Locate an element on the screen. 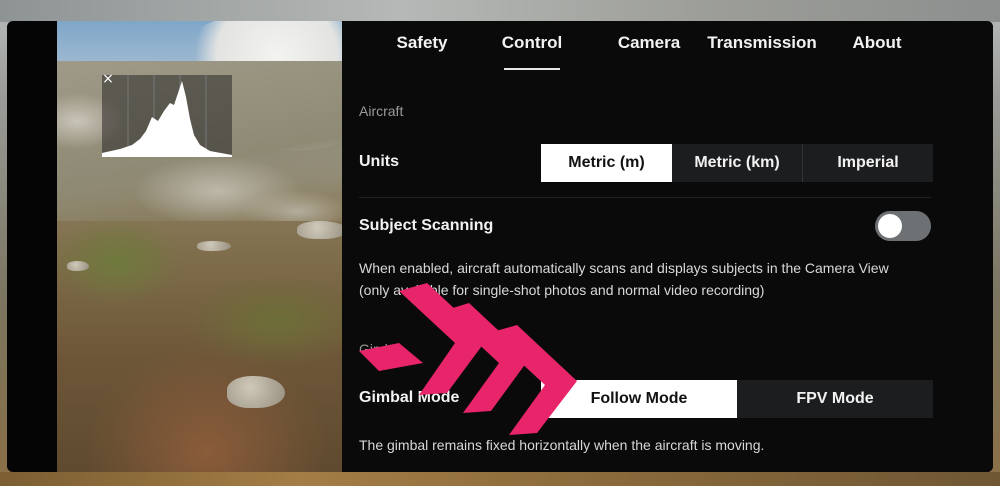 The height and width of the screenshot is (486, 1000). annotation-arrows is located at coordinates (468, 359).